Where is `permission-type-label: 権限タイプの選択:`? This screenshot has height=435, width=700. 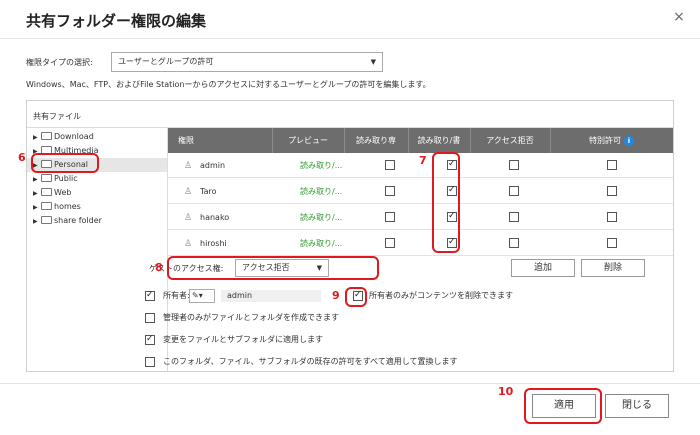
permission-type-label: 権限タイプの選択: is located at coordinates (59, 62).